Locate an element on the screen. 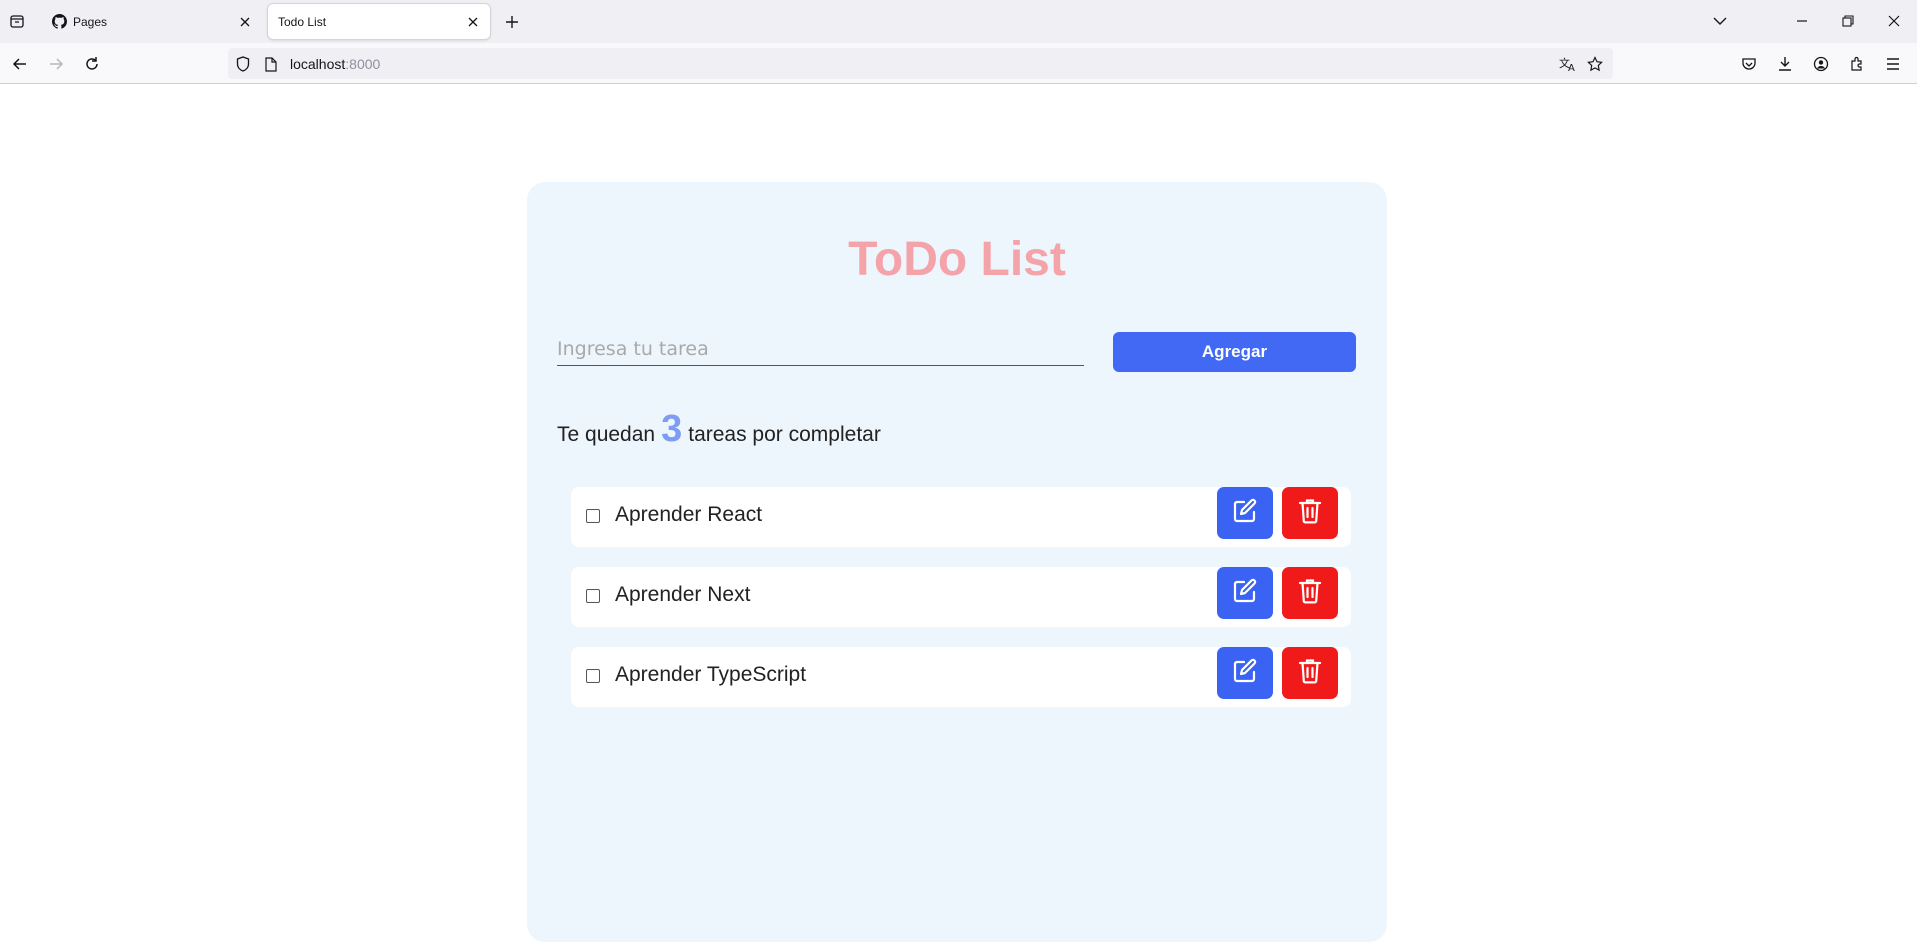 The image size is (1917, 951). close-window-icon is located at coordinates (1894, 21).